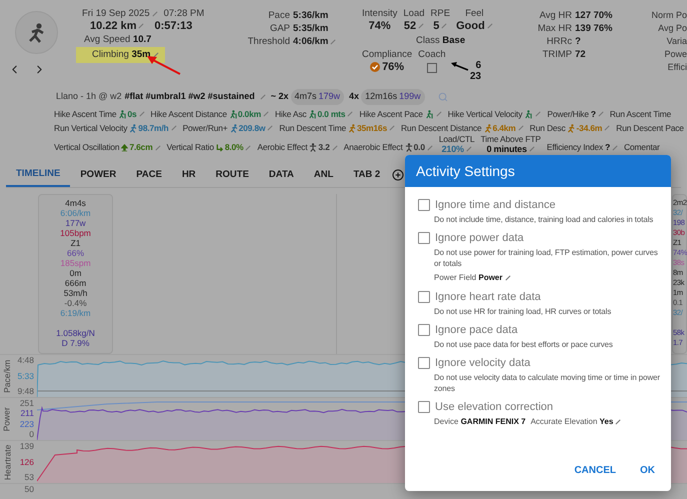 Image resolution: width=687 pixels, height=499 pixels. Describe the element at coordinates (443, 97) in the screenshot. I see `search-icon` at that location.